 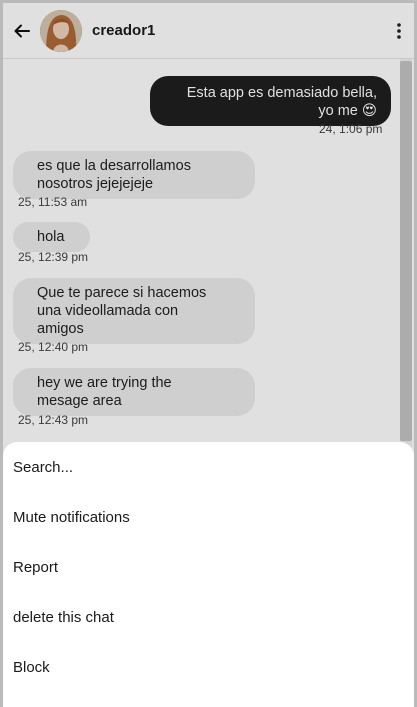 I want to click on menu-item-mute-notifications: Mute notifications, so click(x=208, y=517).